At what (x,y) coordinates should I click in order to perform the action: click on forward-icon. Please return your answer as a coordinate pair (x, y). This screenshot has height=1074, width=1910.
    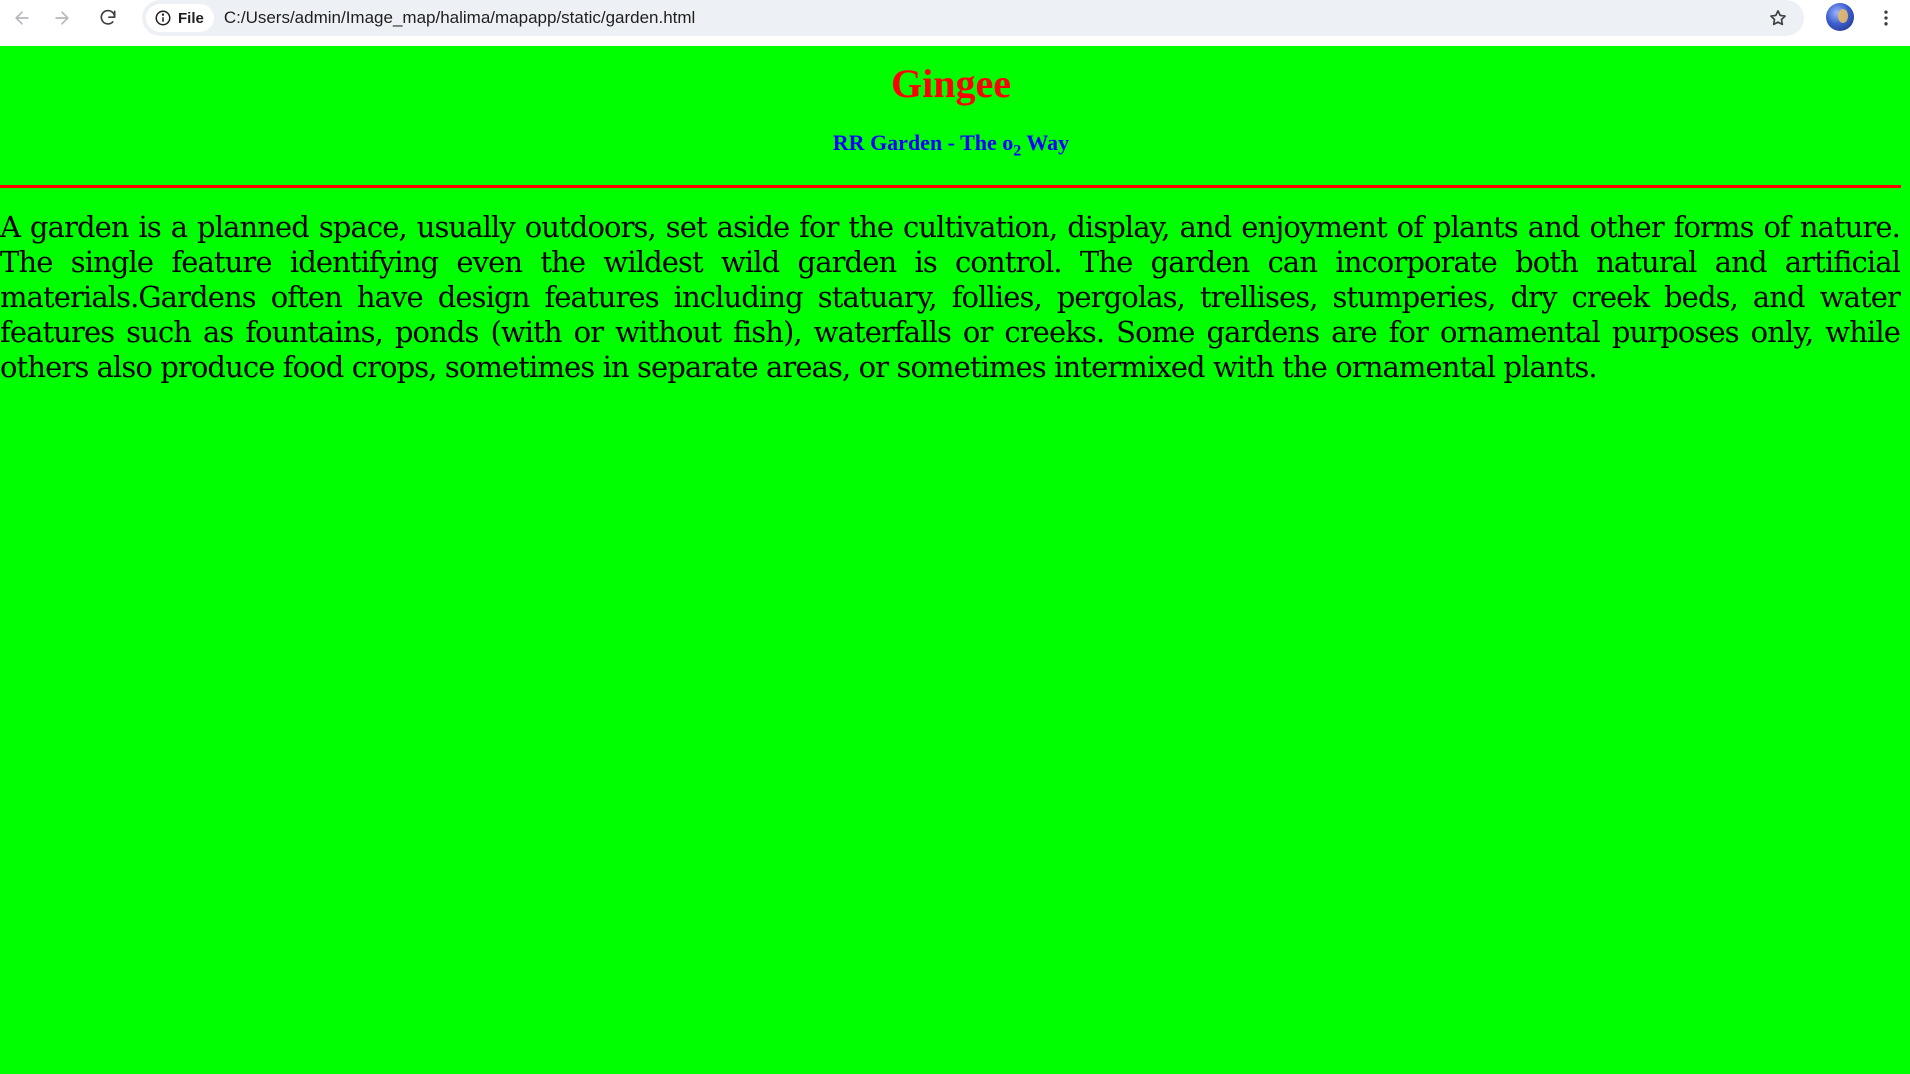
    Looking at the image, I should click on (62, 18).